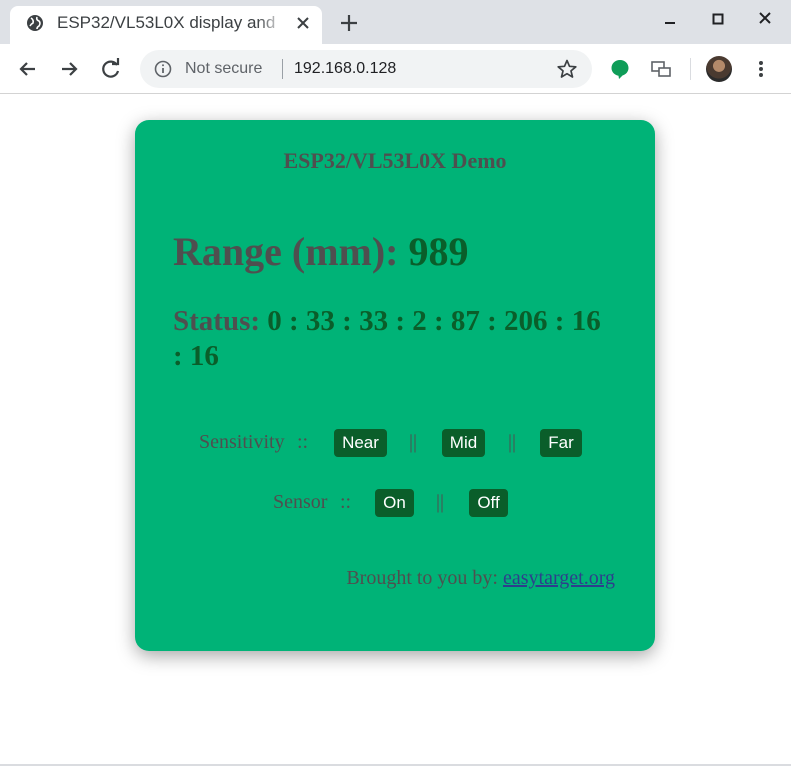 The image size is (791, 766). I want to click on sensor-label: Sensor, so click(300, 502).